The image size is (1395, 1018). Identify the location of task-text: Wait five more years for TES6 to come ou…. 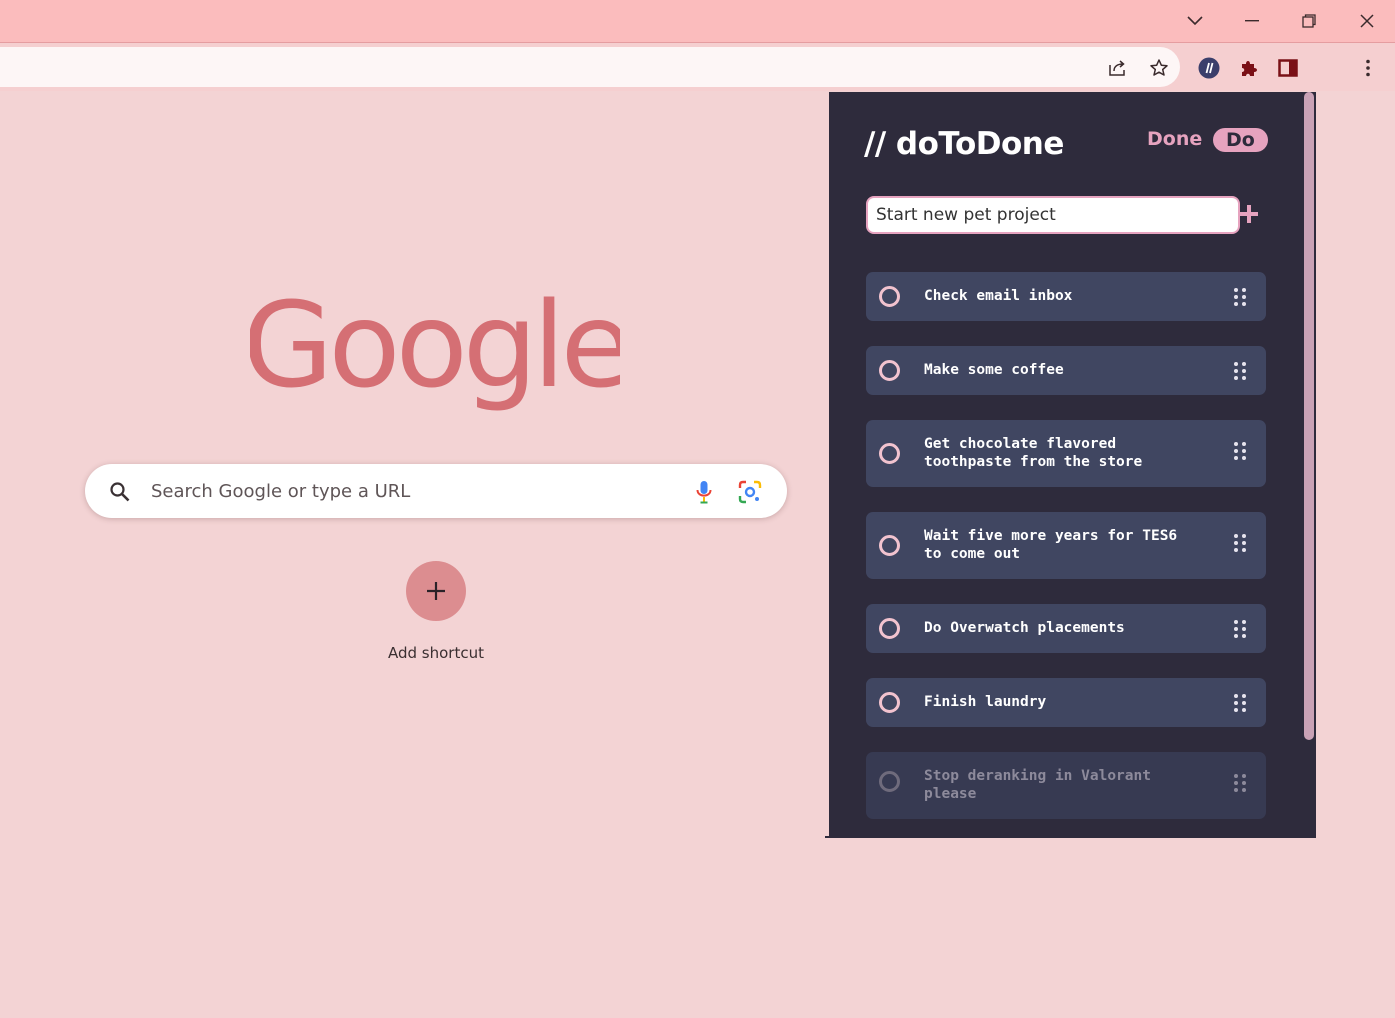
(1051, 545).